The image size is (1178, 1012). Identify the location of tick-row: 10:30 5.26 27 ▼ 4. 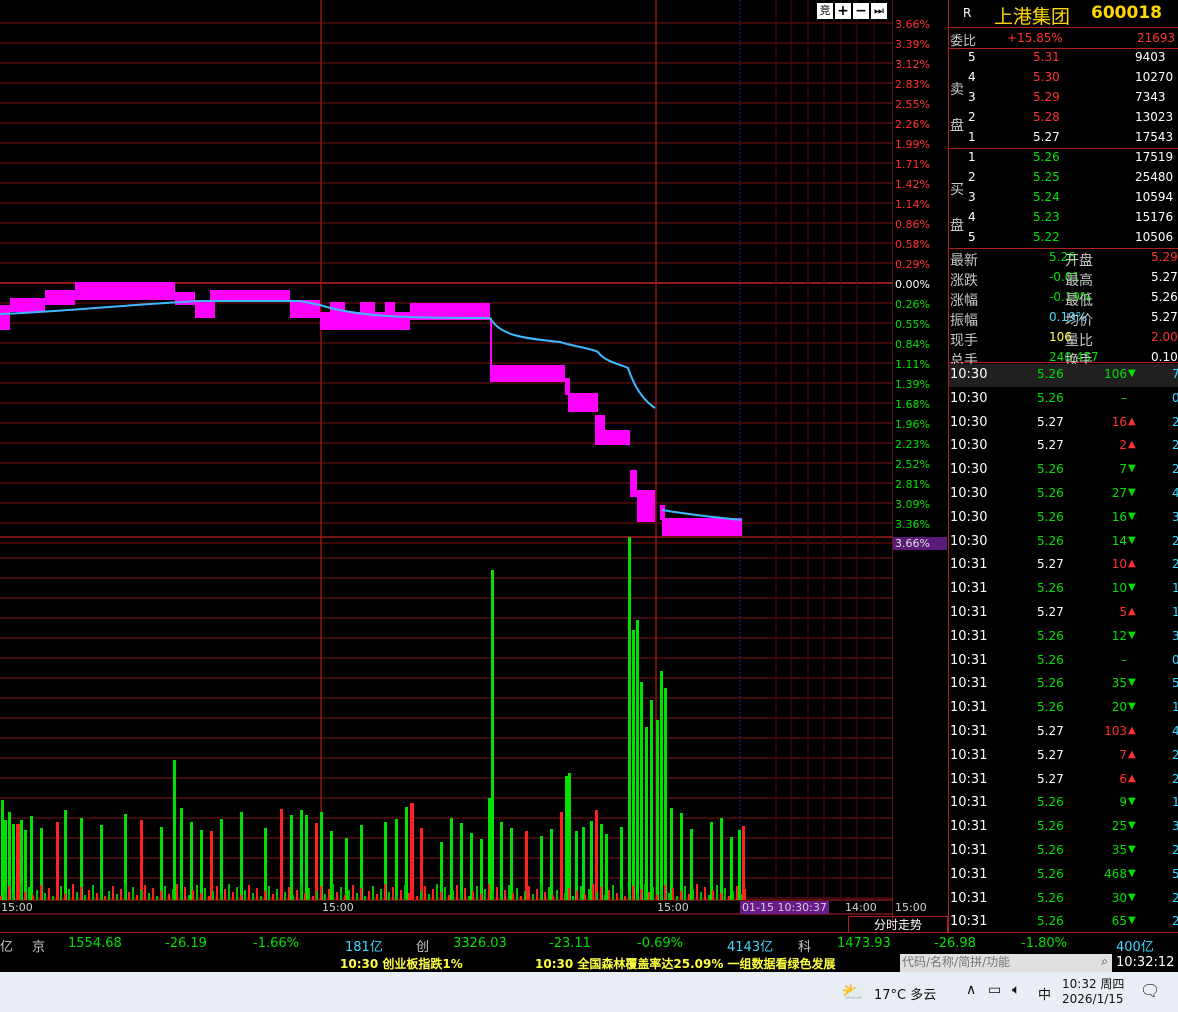
(1063, 494).